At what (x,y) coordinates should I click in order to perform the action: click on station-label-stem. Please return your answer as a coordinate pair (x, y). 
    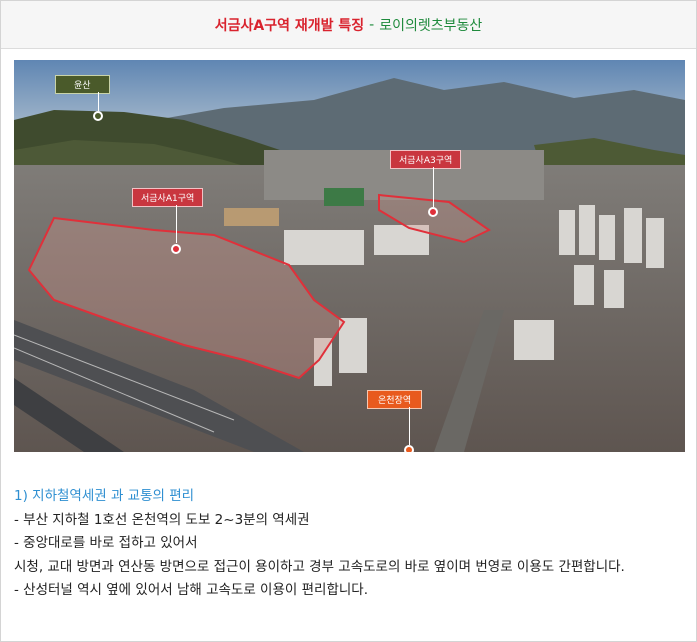
    Looking at the image, I should click on (409, 426).